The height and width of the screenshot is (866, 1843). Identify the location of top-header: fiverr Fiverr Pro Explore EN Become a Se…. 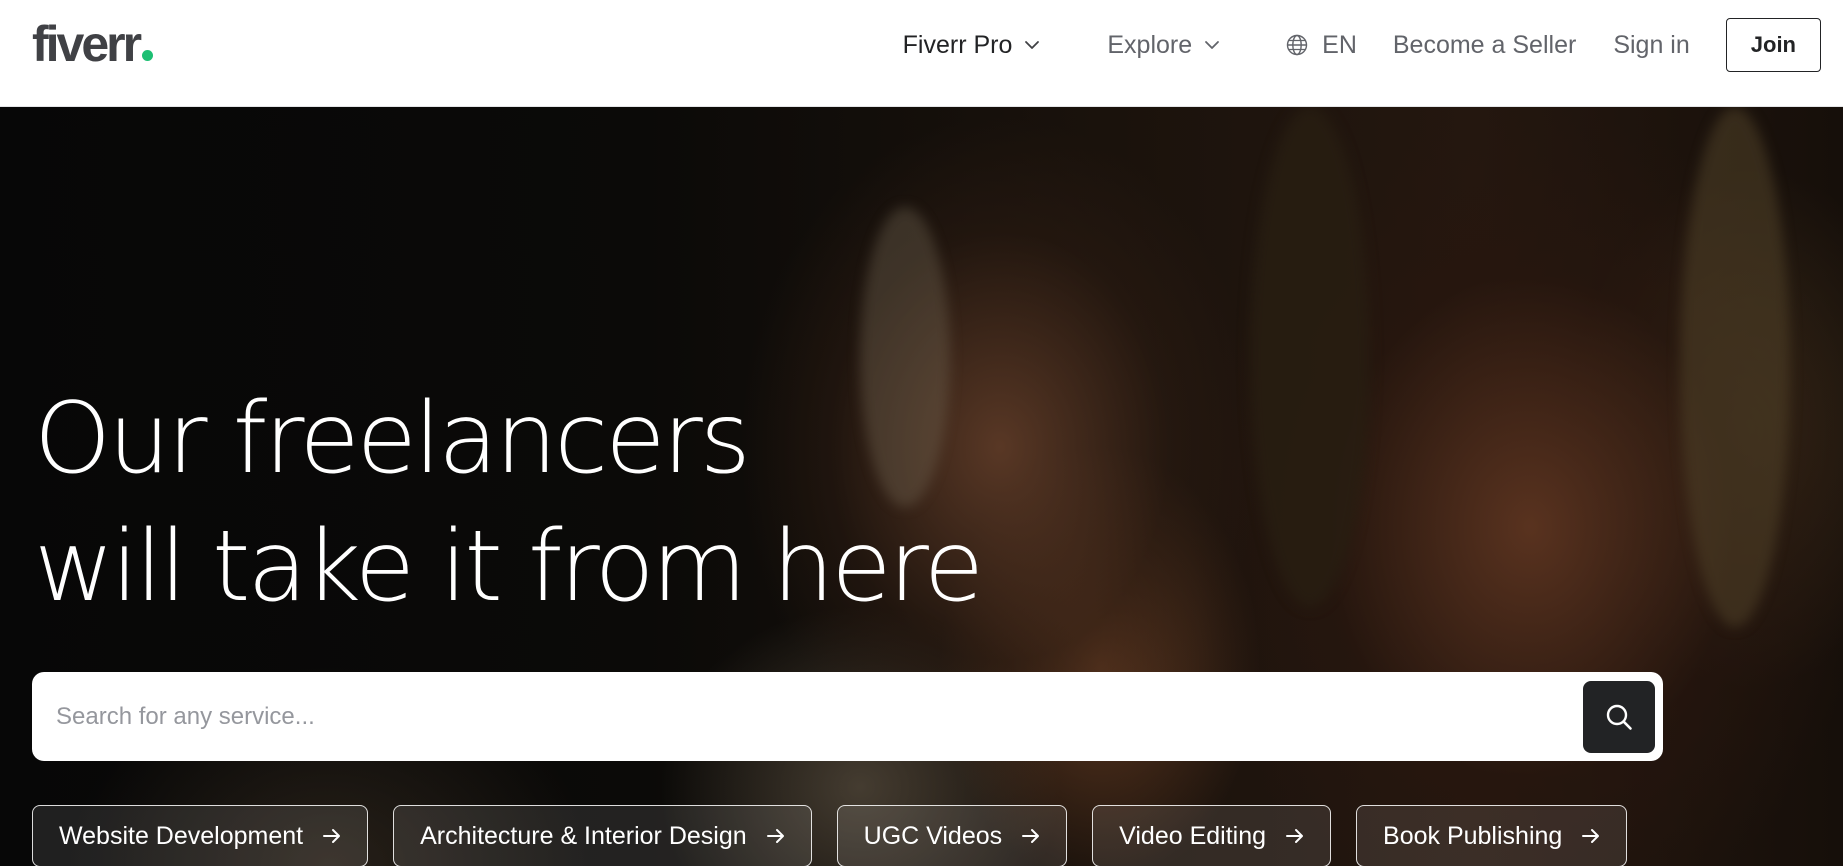
(921, 53).